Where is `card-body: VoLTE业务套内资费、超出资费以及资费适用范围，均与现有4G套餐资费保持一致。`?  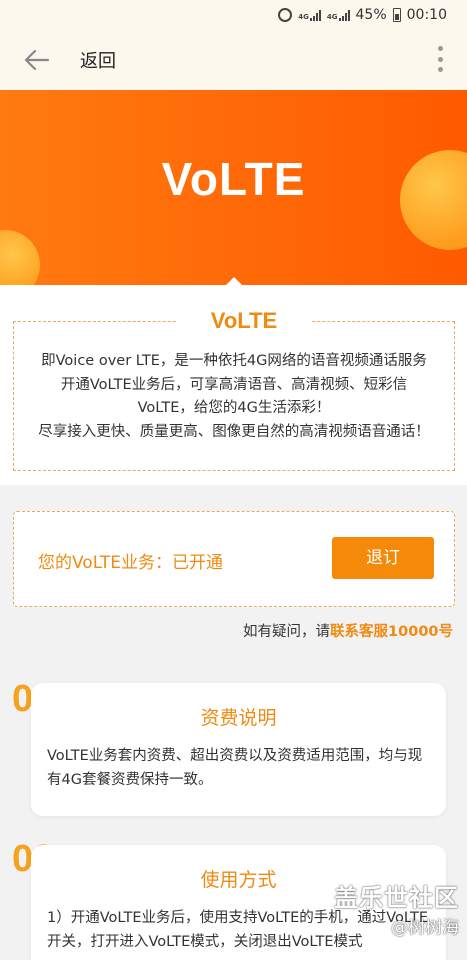 card-body: VoLTE业务套内资费、超出资费以及资费适用范围，均与现有4G套餐资费保持一致。 is located at coordinates (235, 768).